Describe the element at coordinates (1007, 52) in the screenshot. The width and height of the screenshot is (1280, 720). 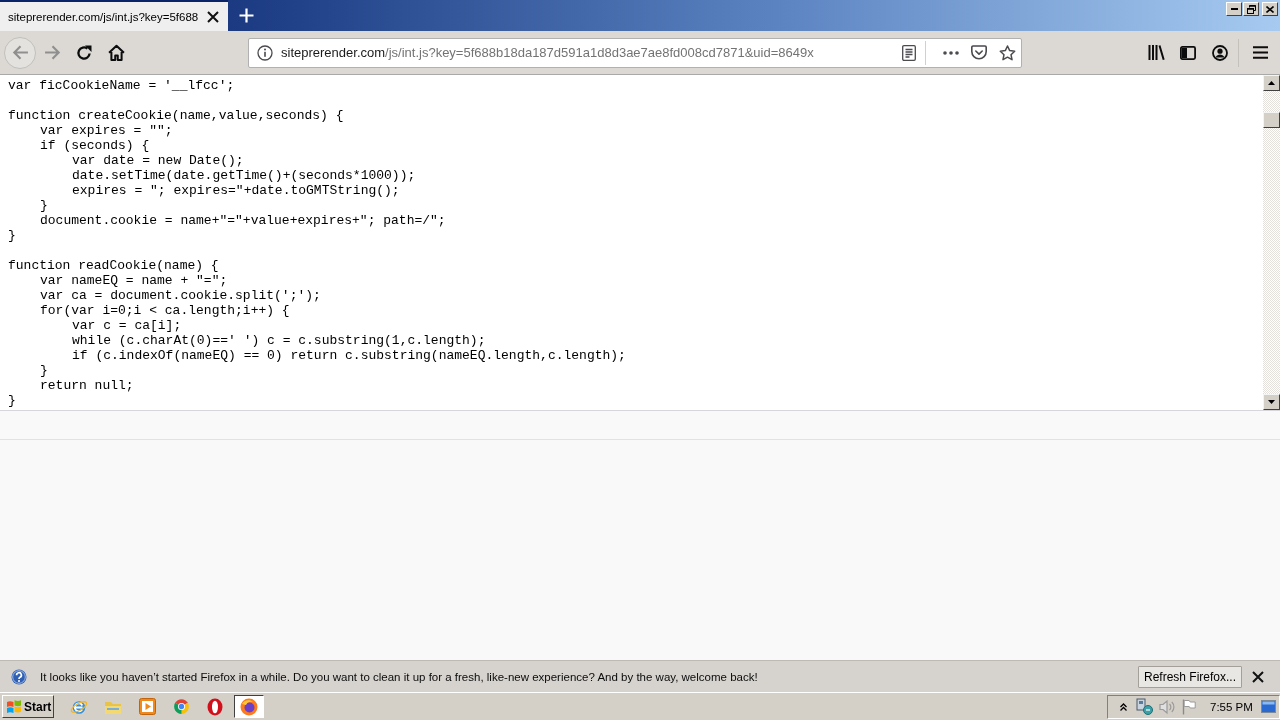
I see `star-icon` at that location.